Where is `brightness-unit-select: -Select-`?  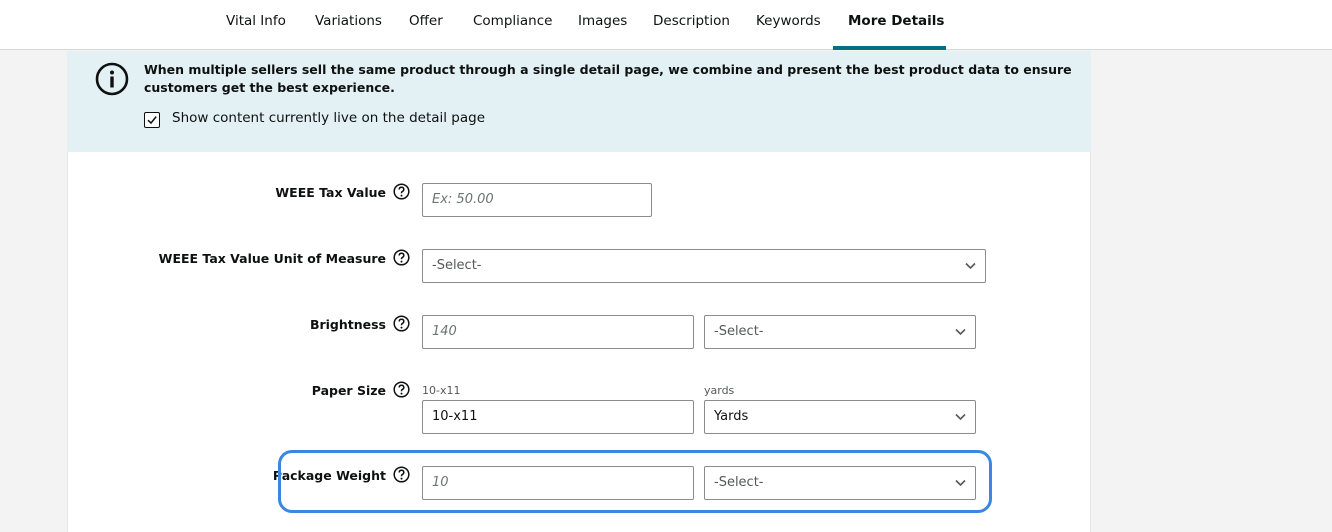
brightness-unit-select: -Select- is located at coordinates (840, 332).